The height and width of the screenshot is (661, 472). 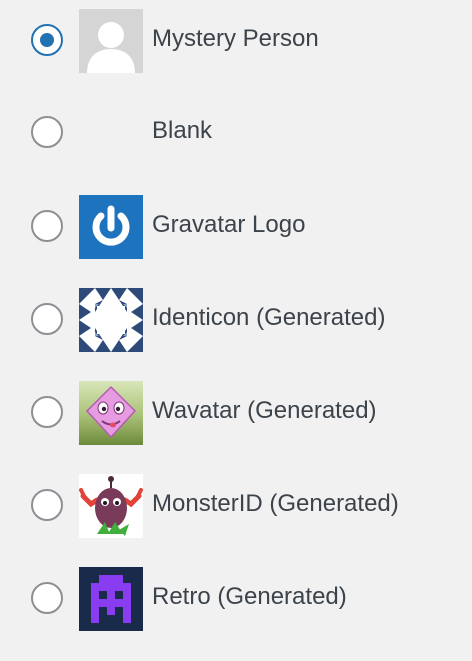 What do you see at coordinates (182, 130) in the screenshot?
I see `avatar-label-blank: Blank` at bounding box center [182, 130].